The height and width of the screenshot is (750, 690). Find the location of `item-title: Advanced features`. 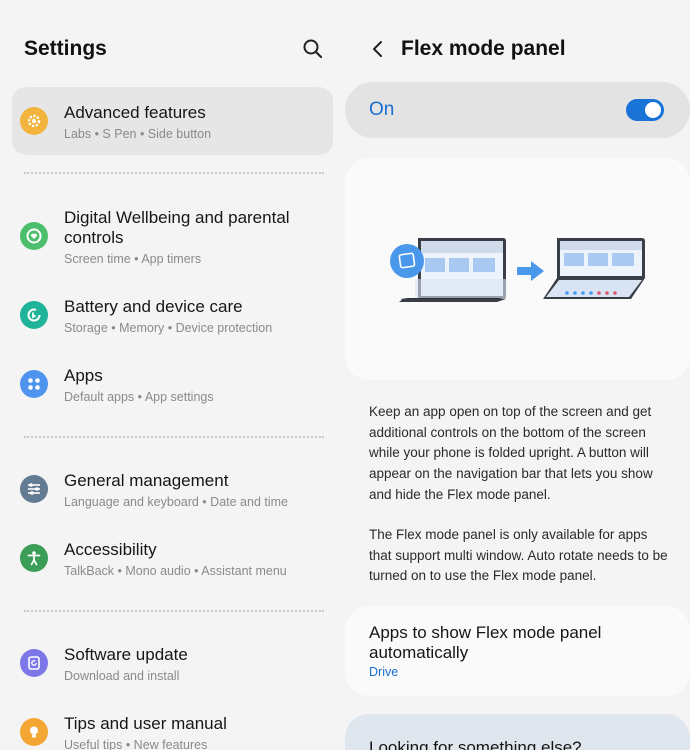

item-title: Advanced features is located at coordinates (135, 112).